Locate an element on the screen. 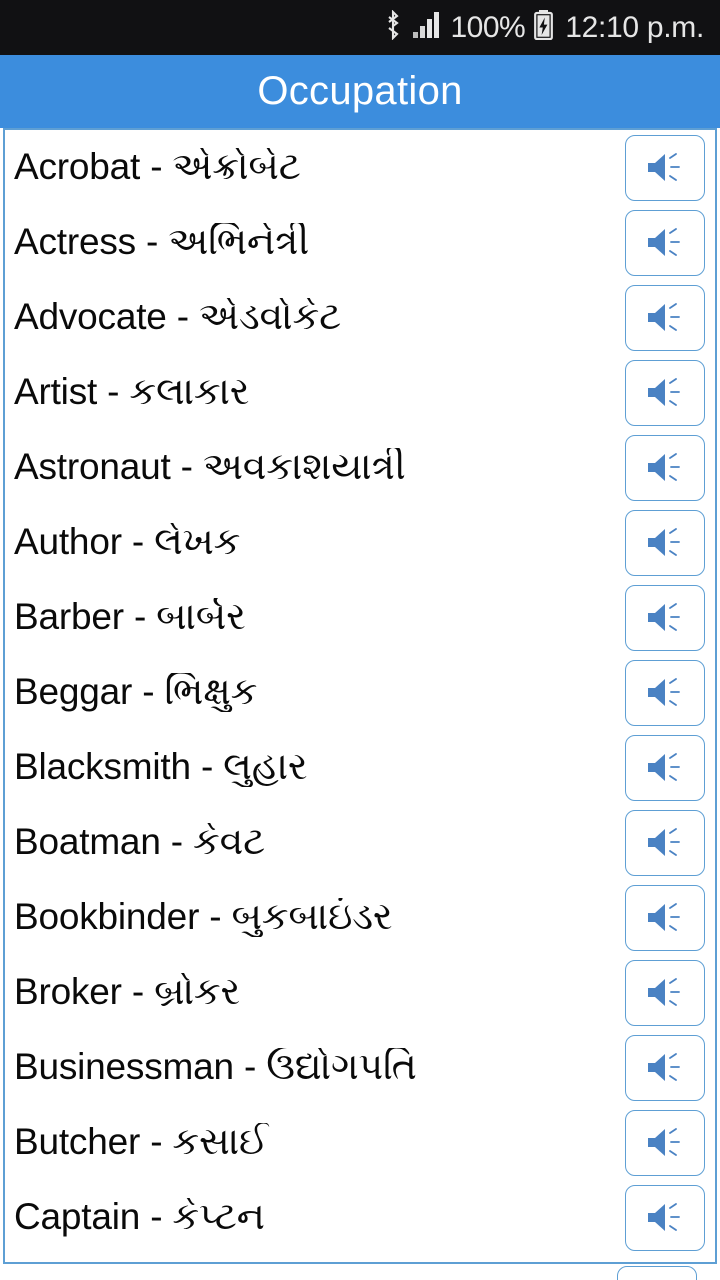  row-english: Boatman is located at coordinates (87, 842).